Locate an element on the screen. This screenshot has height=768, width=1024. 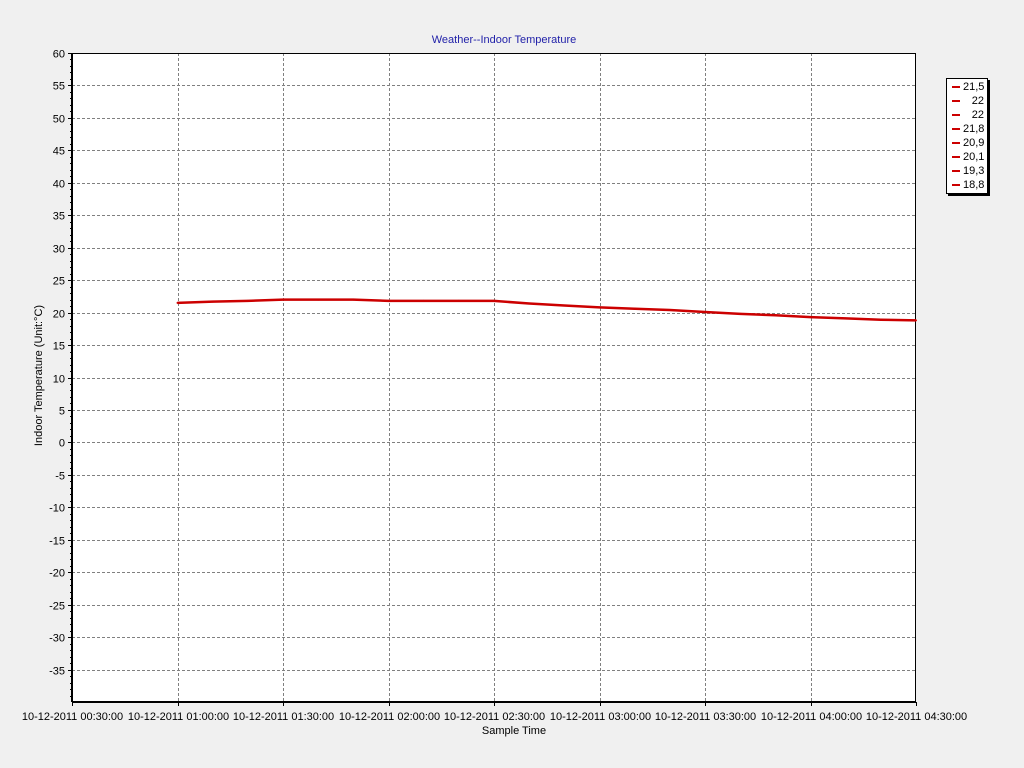
legend-item: 20,1 is located at coordinates (967, 157).